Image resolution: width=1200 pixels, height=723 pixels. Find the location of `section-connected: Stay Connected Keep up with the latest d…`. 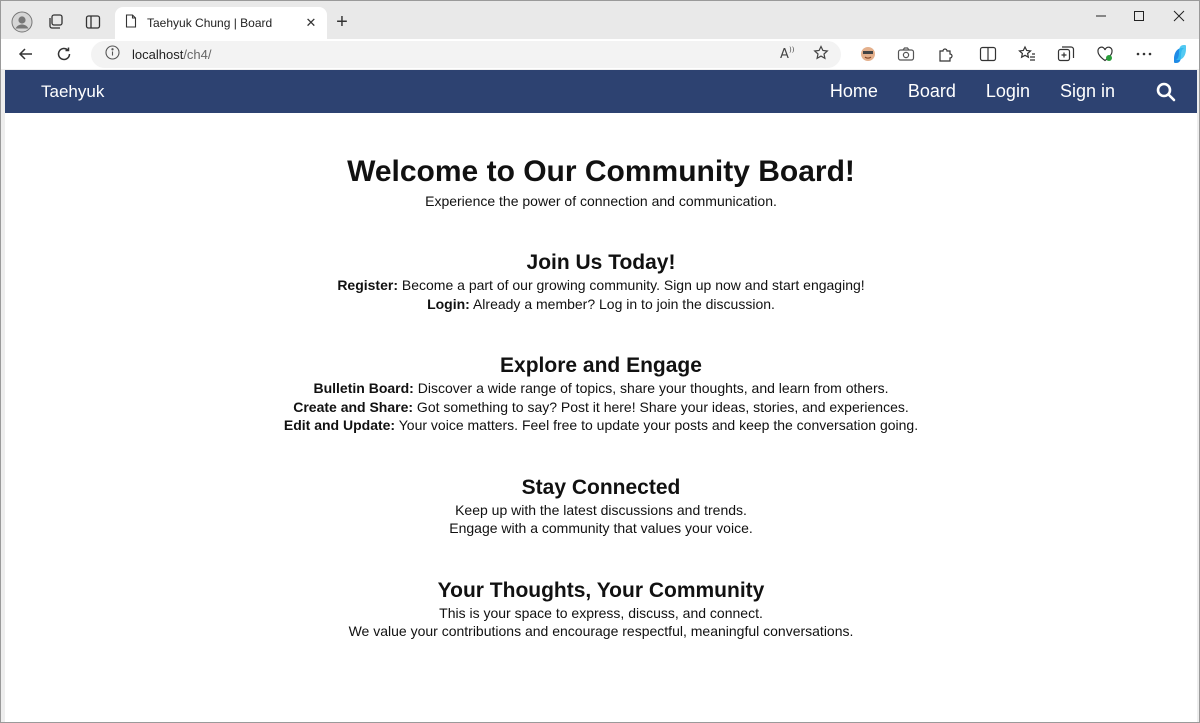

section-connected: Stay Connected Keep up with the latest d… is located at coordinates (601, 506).